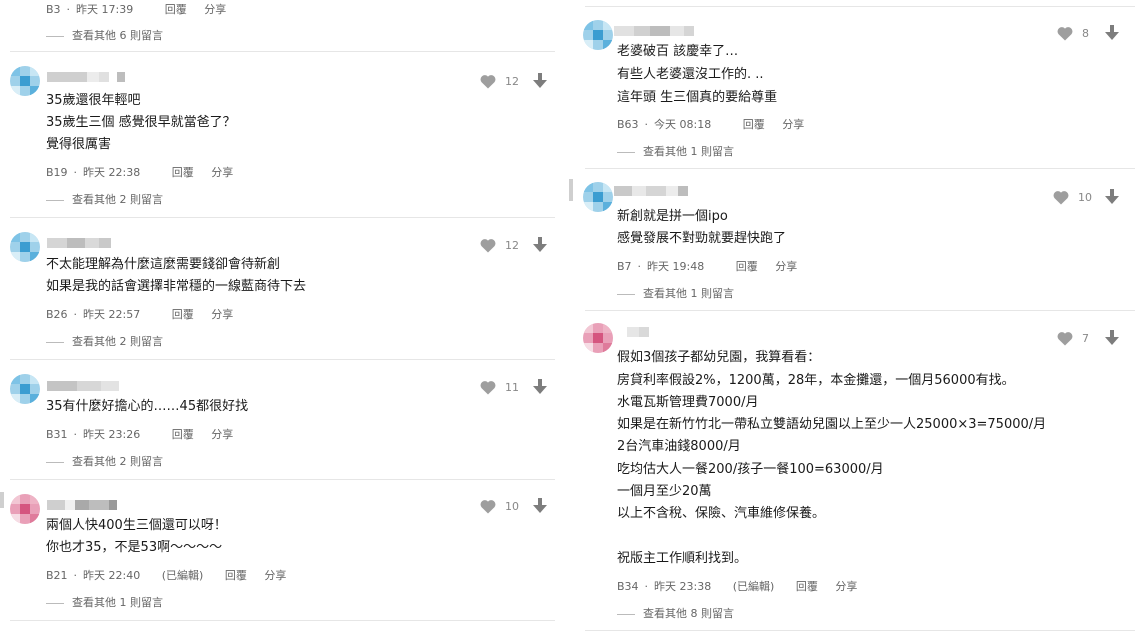  What do you see at coordinates (1085, 33) in the screenshot?
I see `like-count: 8` at bounding box center [1085, 33].